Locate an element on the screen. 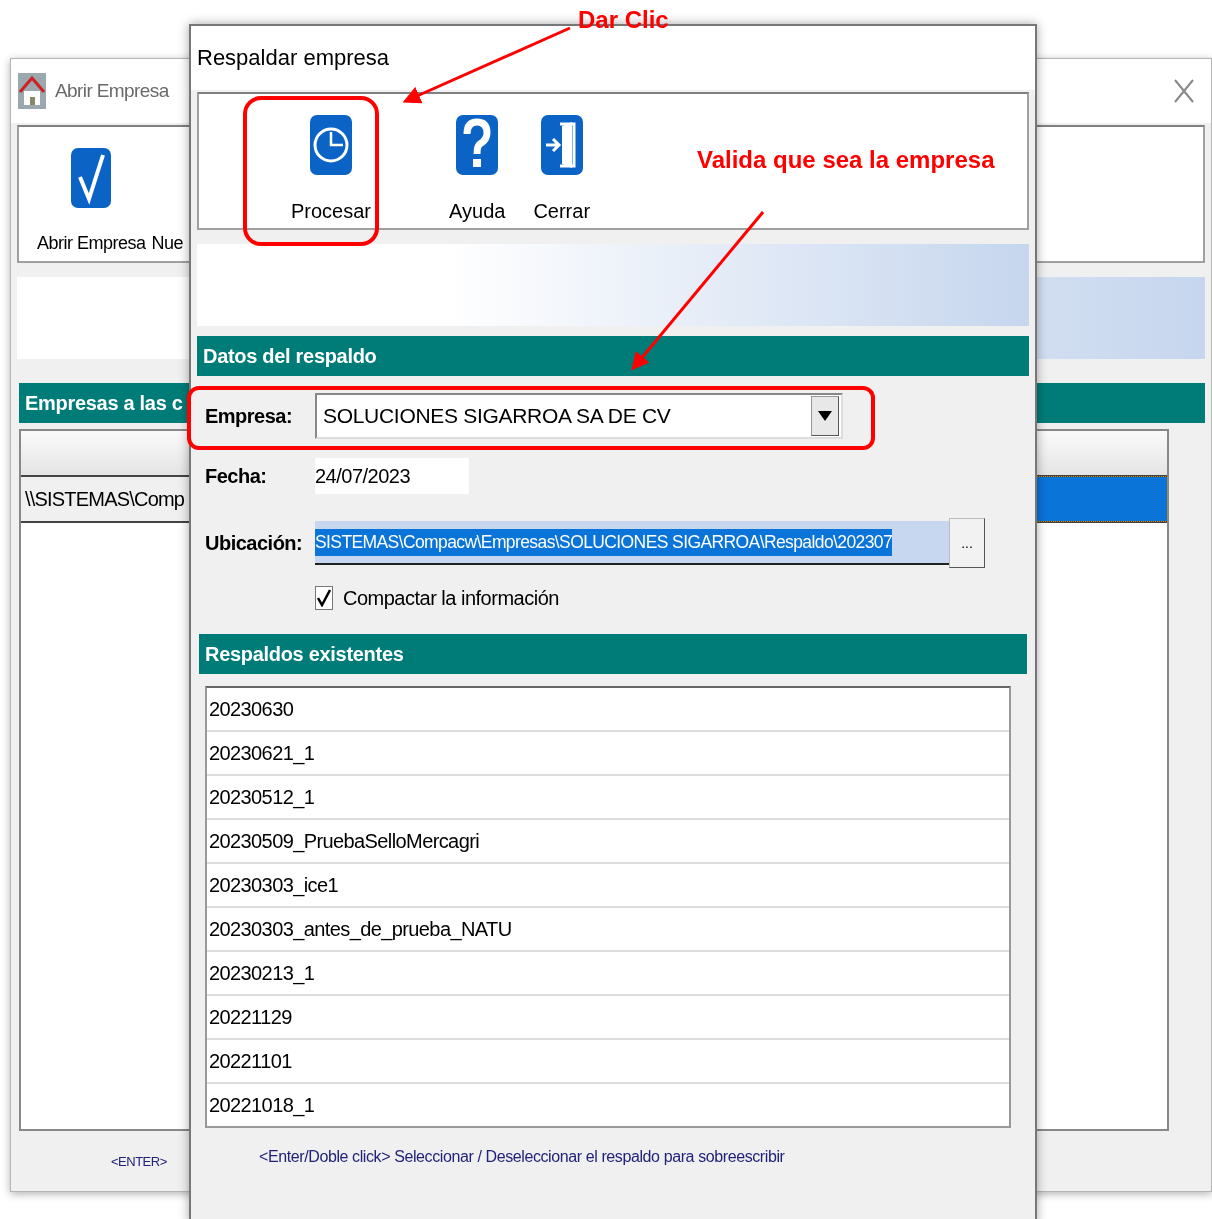 The width and height of the screenshot is (1212, 1219). close-icon is located at coordinates (1184, 91).